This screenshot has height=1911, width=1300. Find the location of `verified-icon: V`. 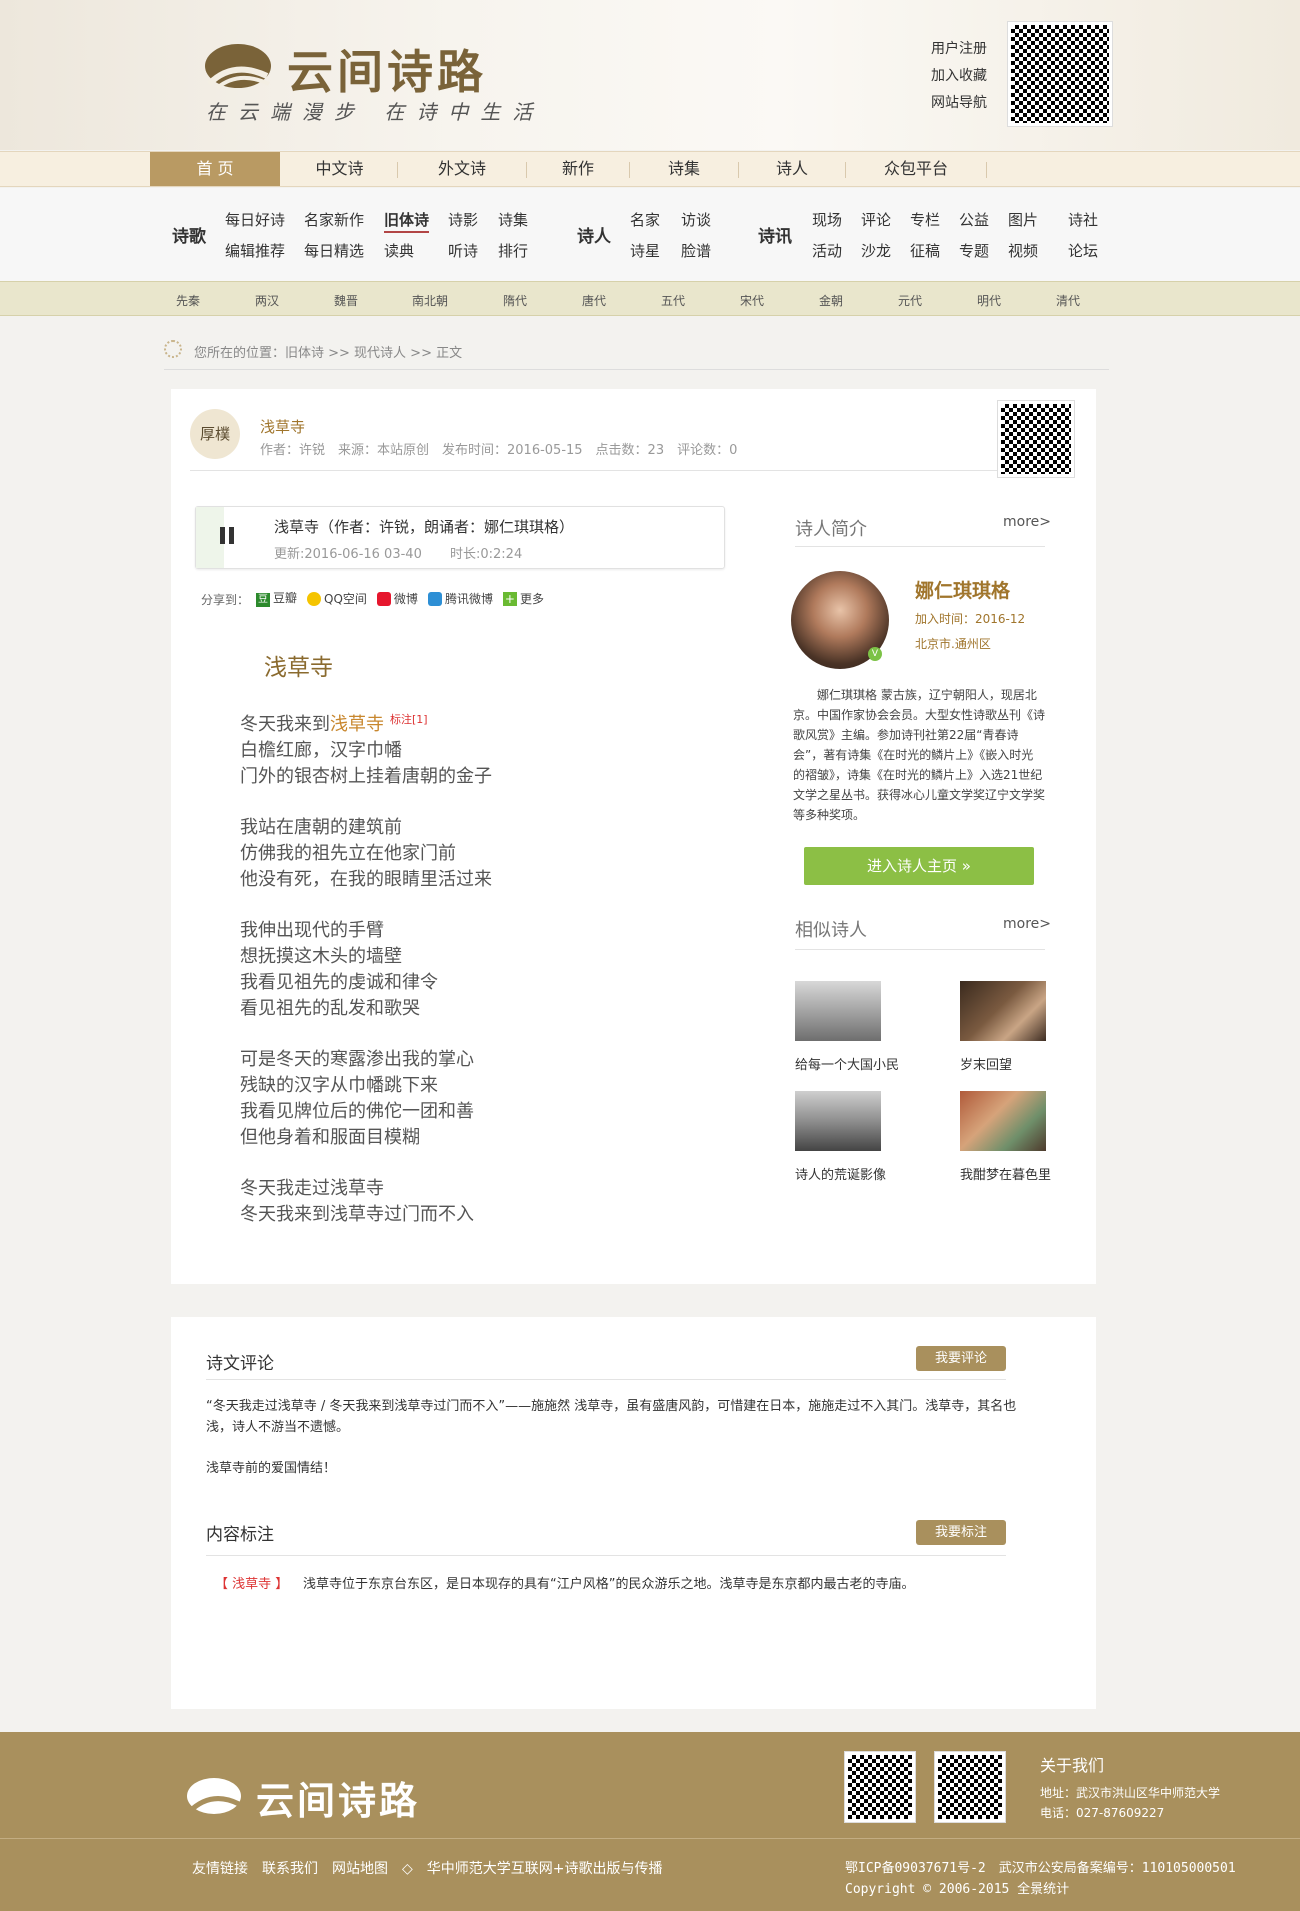

verified-icon: V is located at coordinates (875, 654).